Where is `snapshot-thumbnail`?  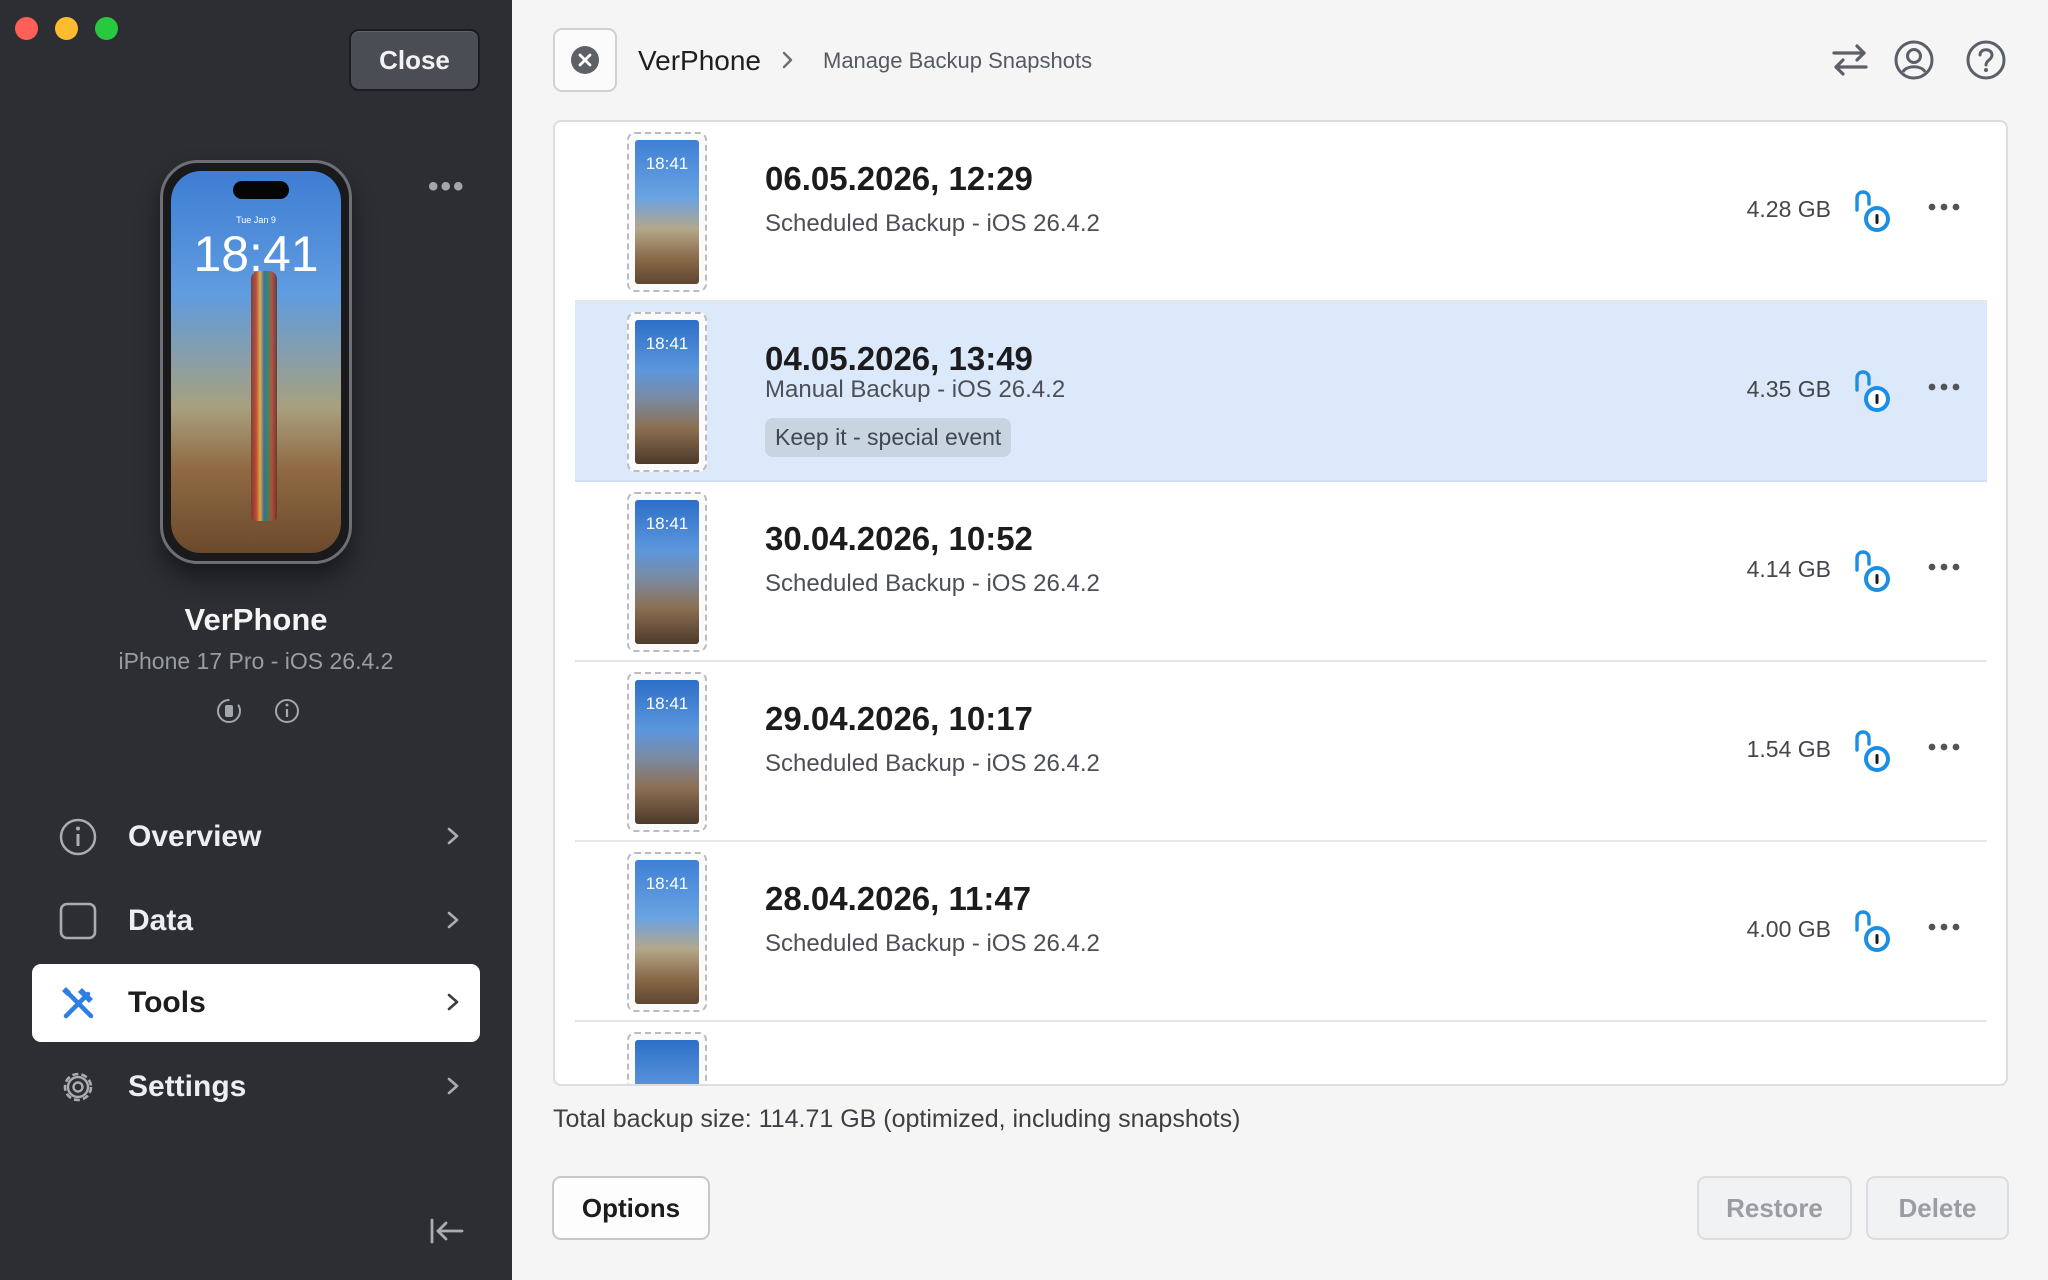
snapshot-thumbnail is located at coordinates (667, 1058).